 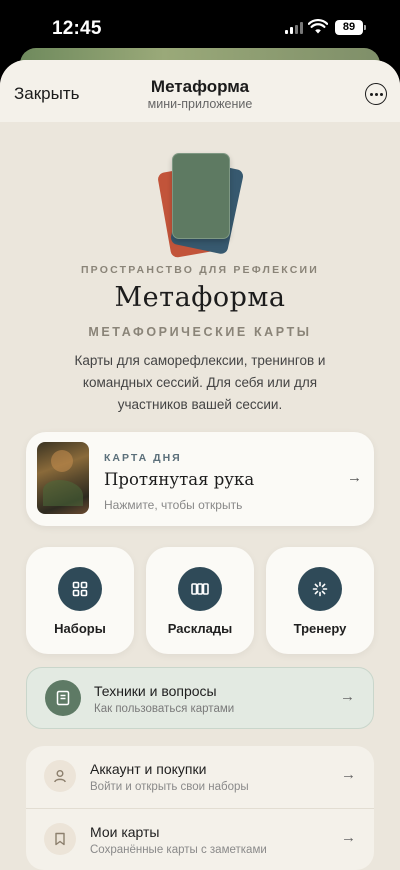 I want to click on hero-title: Метаформа, so click(x=200, y=297).